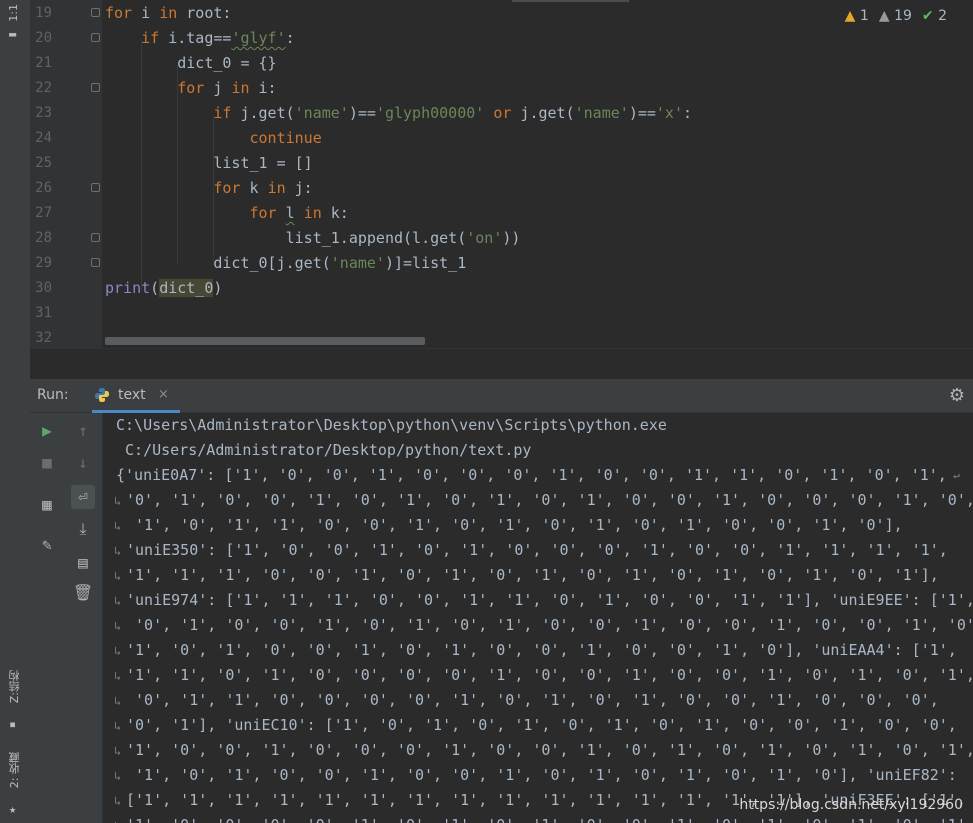  Describe the element at coordinates (43, 238) in the screenshot. I see `line-number: 28` at that location.